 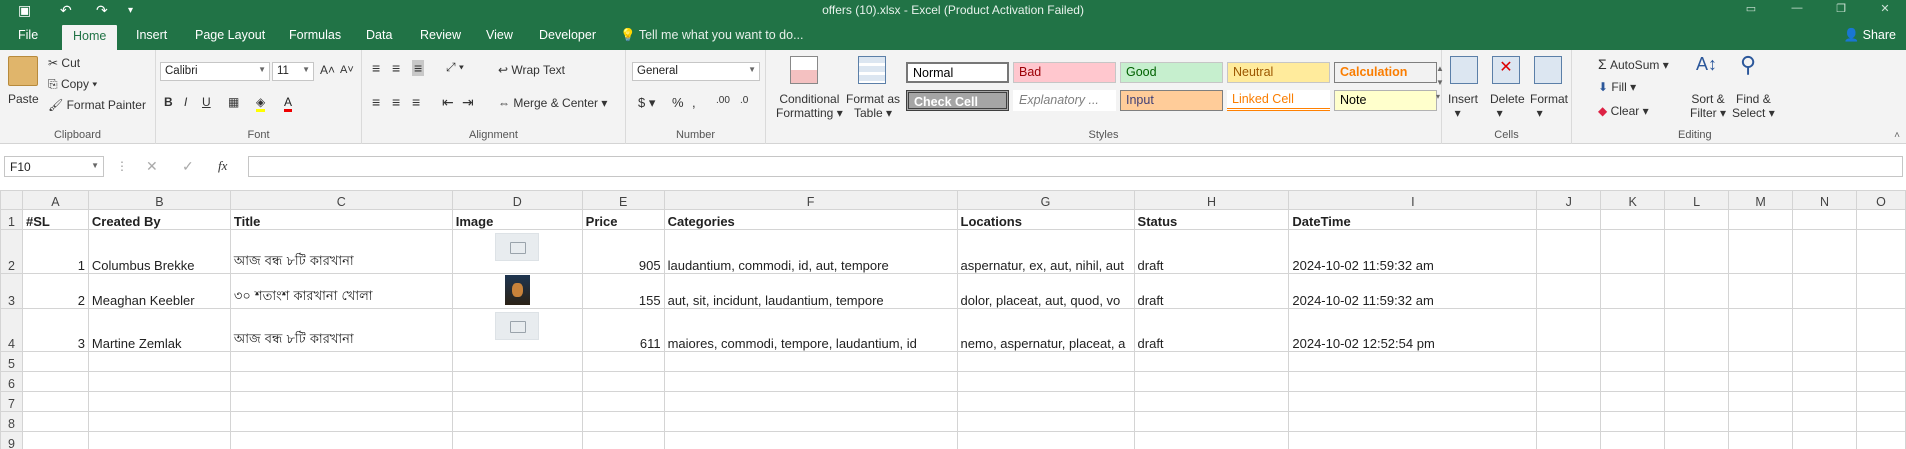 I want to click on cell: 2, so click(x=55, y=291).